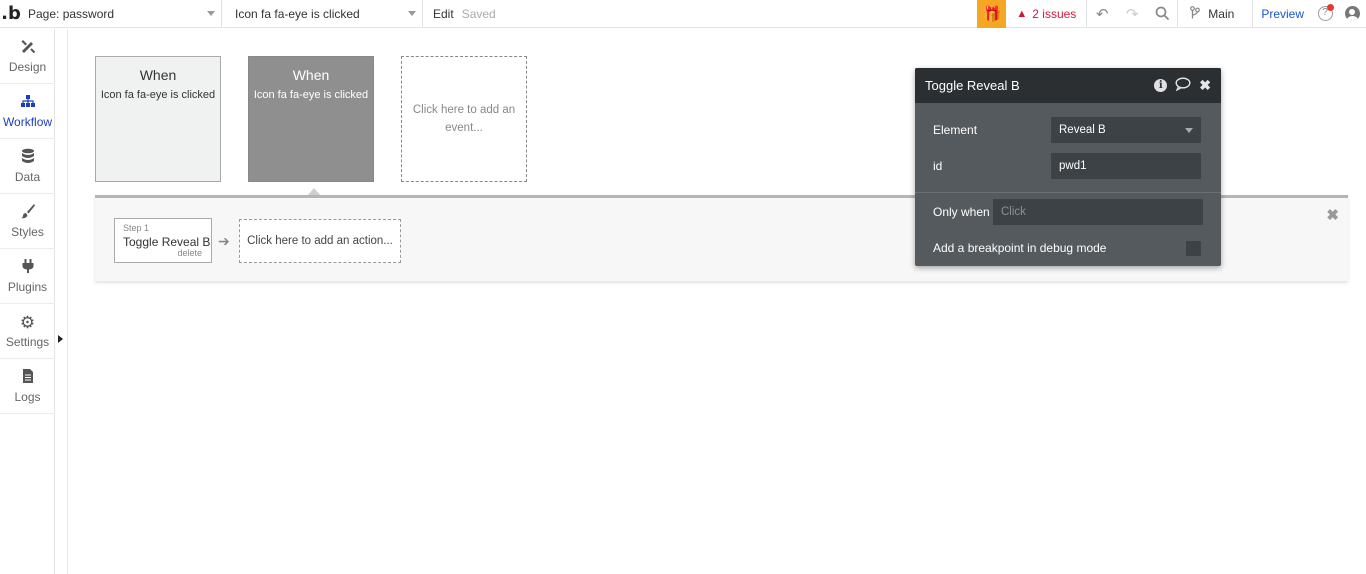 Image resolution: width=1366 pixels, height=574 pixels. What do you see at coordinates (158, 119) in the screenshot?
I see `event-card: When Icon fa fa-eye is clicked` at bounding box center [158, 119].